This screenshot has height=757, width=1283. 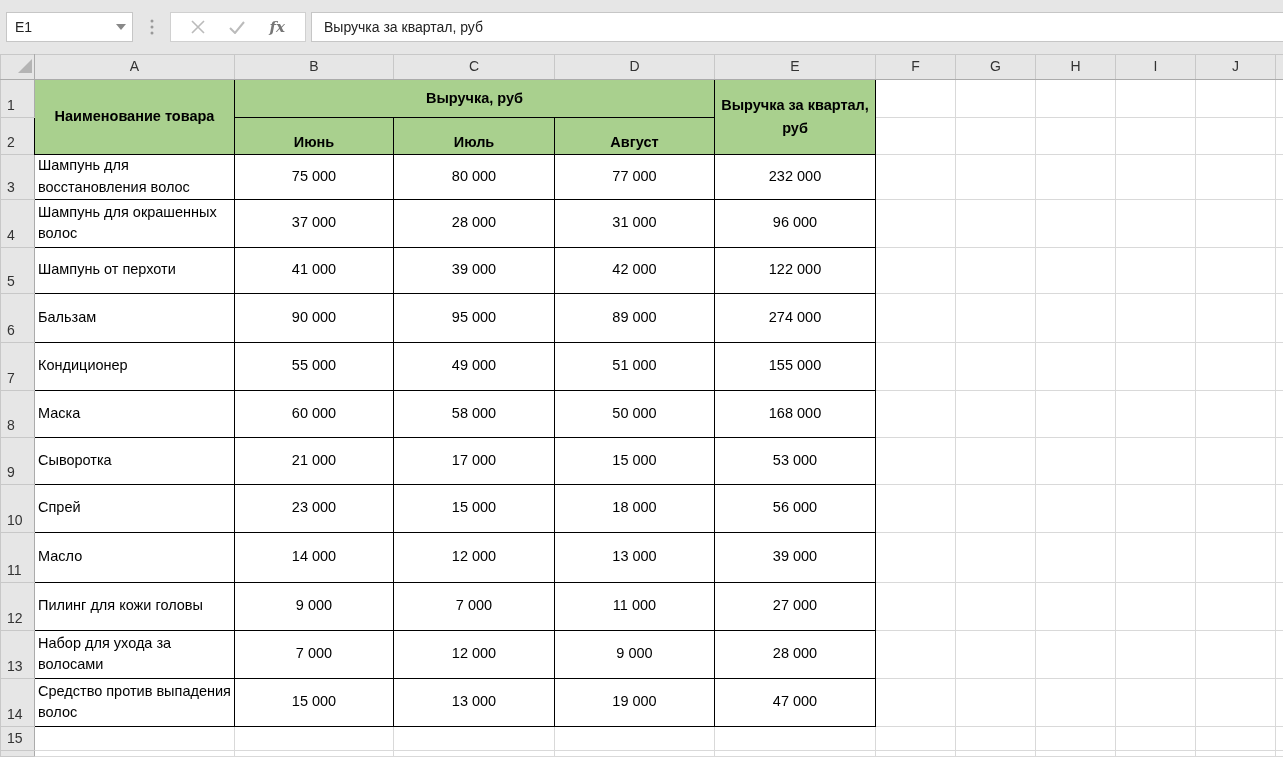 What do you see at coordinates (795, 67) in the screenshot?
I see `column-header: E` at bounding box center [795, 67].